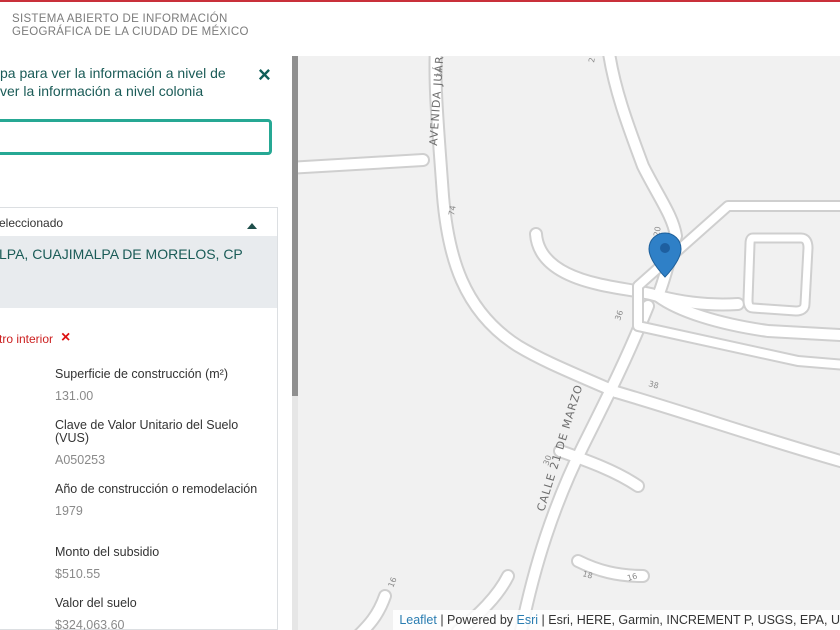  Describe the element at coordinates (138, 272) in the screenshot. I see `address-block: LPA, CUAJIMALPA DE MORELOS, CP` at that location.